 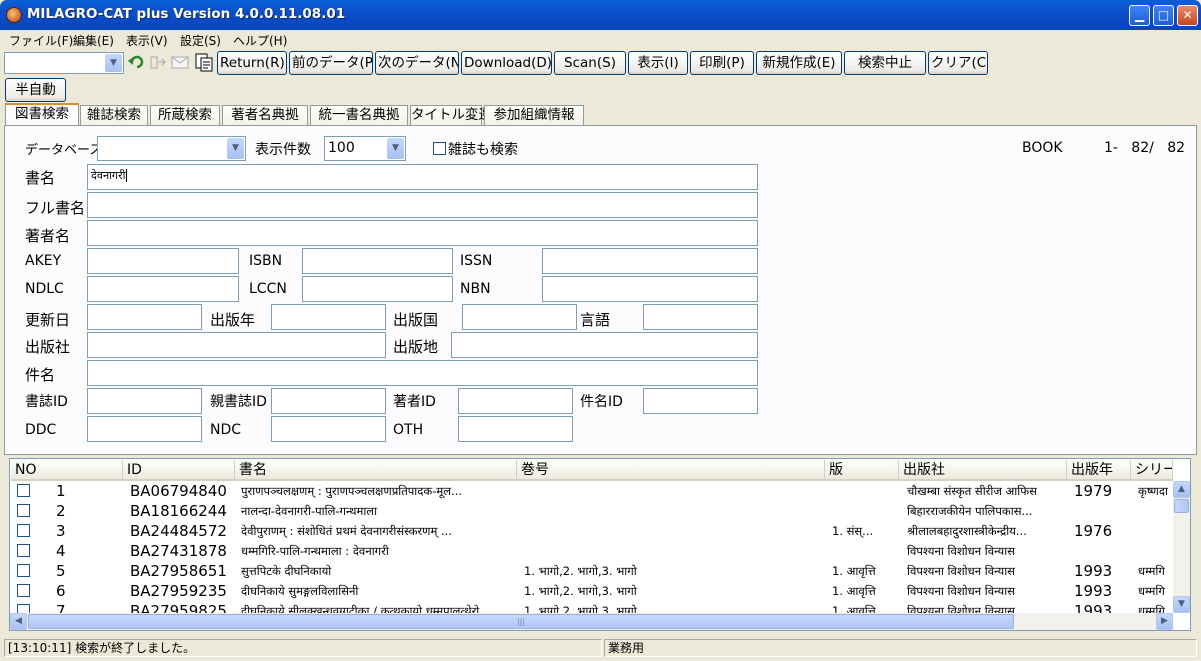 I want to click on row-title: नालन्दा-देवनागरी-पालि-गन्थमाला, so click(x=309, y=511).